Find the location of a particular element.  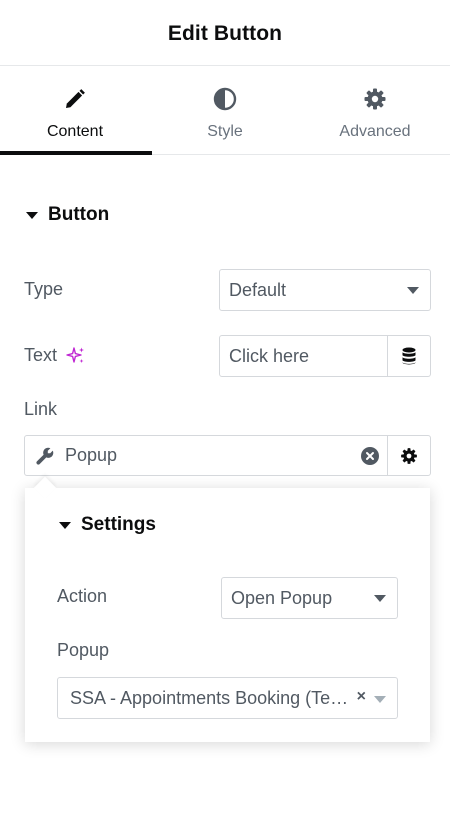

action-select: Open Popup is located at coordinates (309, 598).